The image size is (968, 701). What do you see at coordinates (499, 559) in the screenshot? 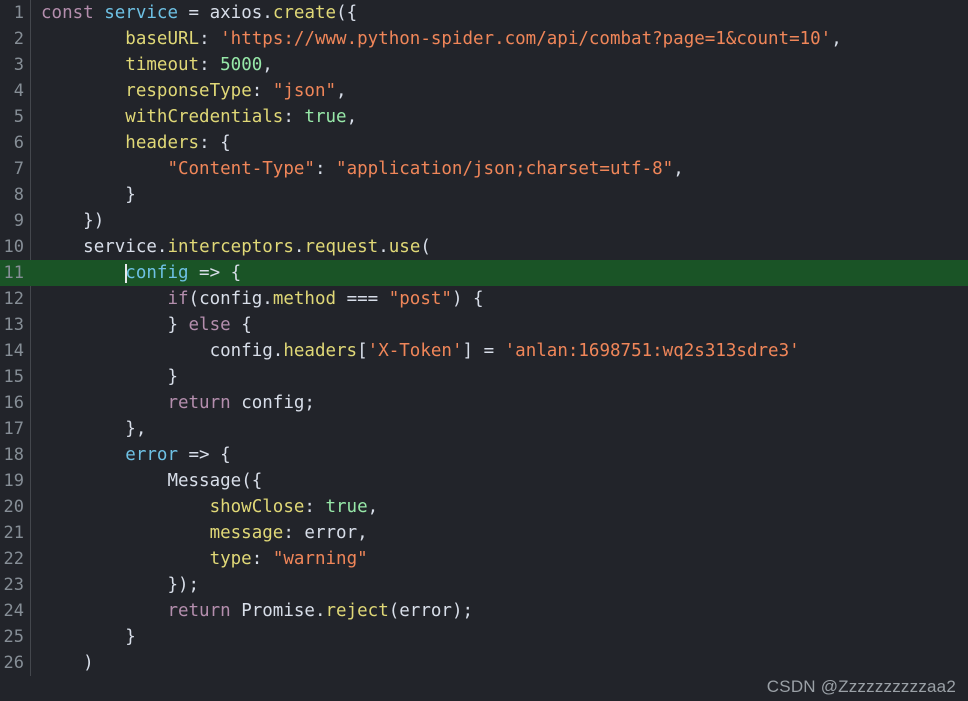
I see `line-content: type: "warning"` at bounding box center [499, 559].